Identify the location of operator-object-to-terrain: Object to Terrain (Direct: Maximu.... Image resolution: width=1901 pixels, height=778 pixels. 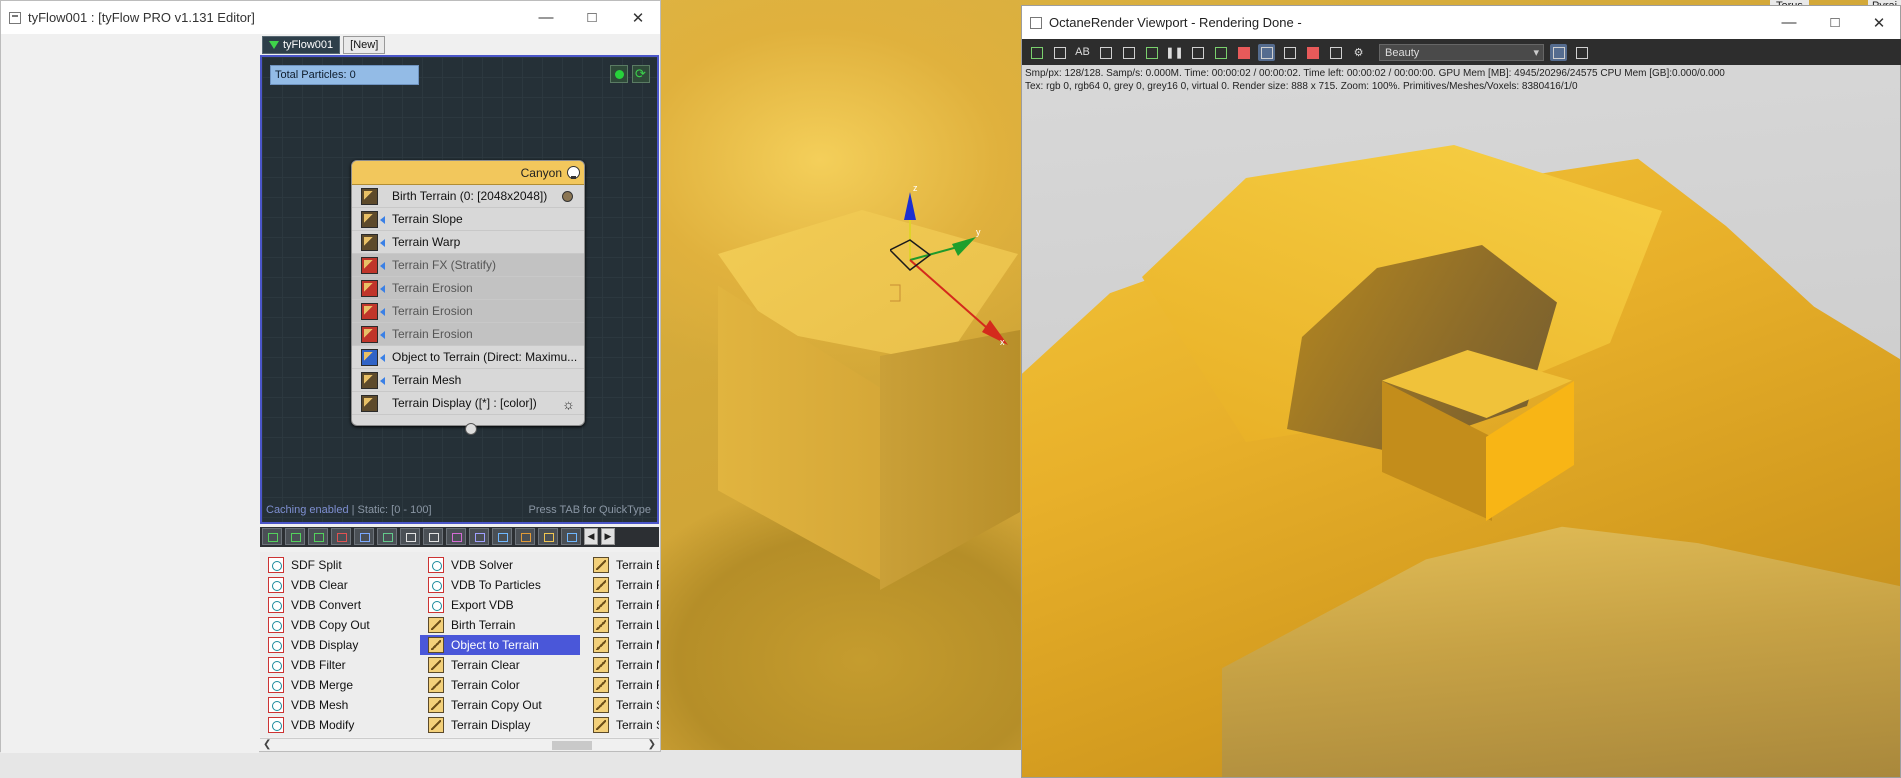
(468, 357).